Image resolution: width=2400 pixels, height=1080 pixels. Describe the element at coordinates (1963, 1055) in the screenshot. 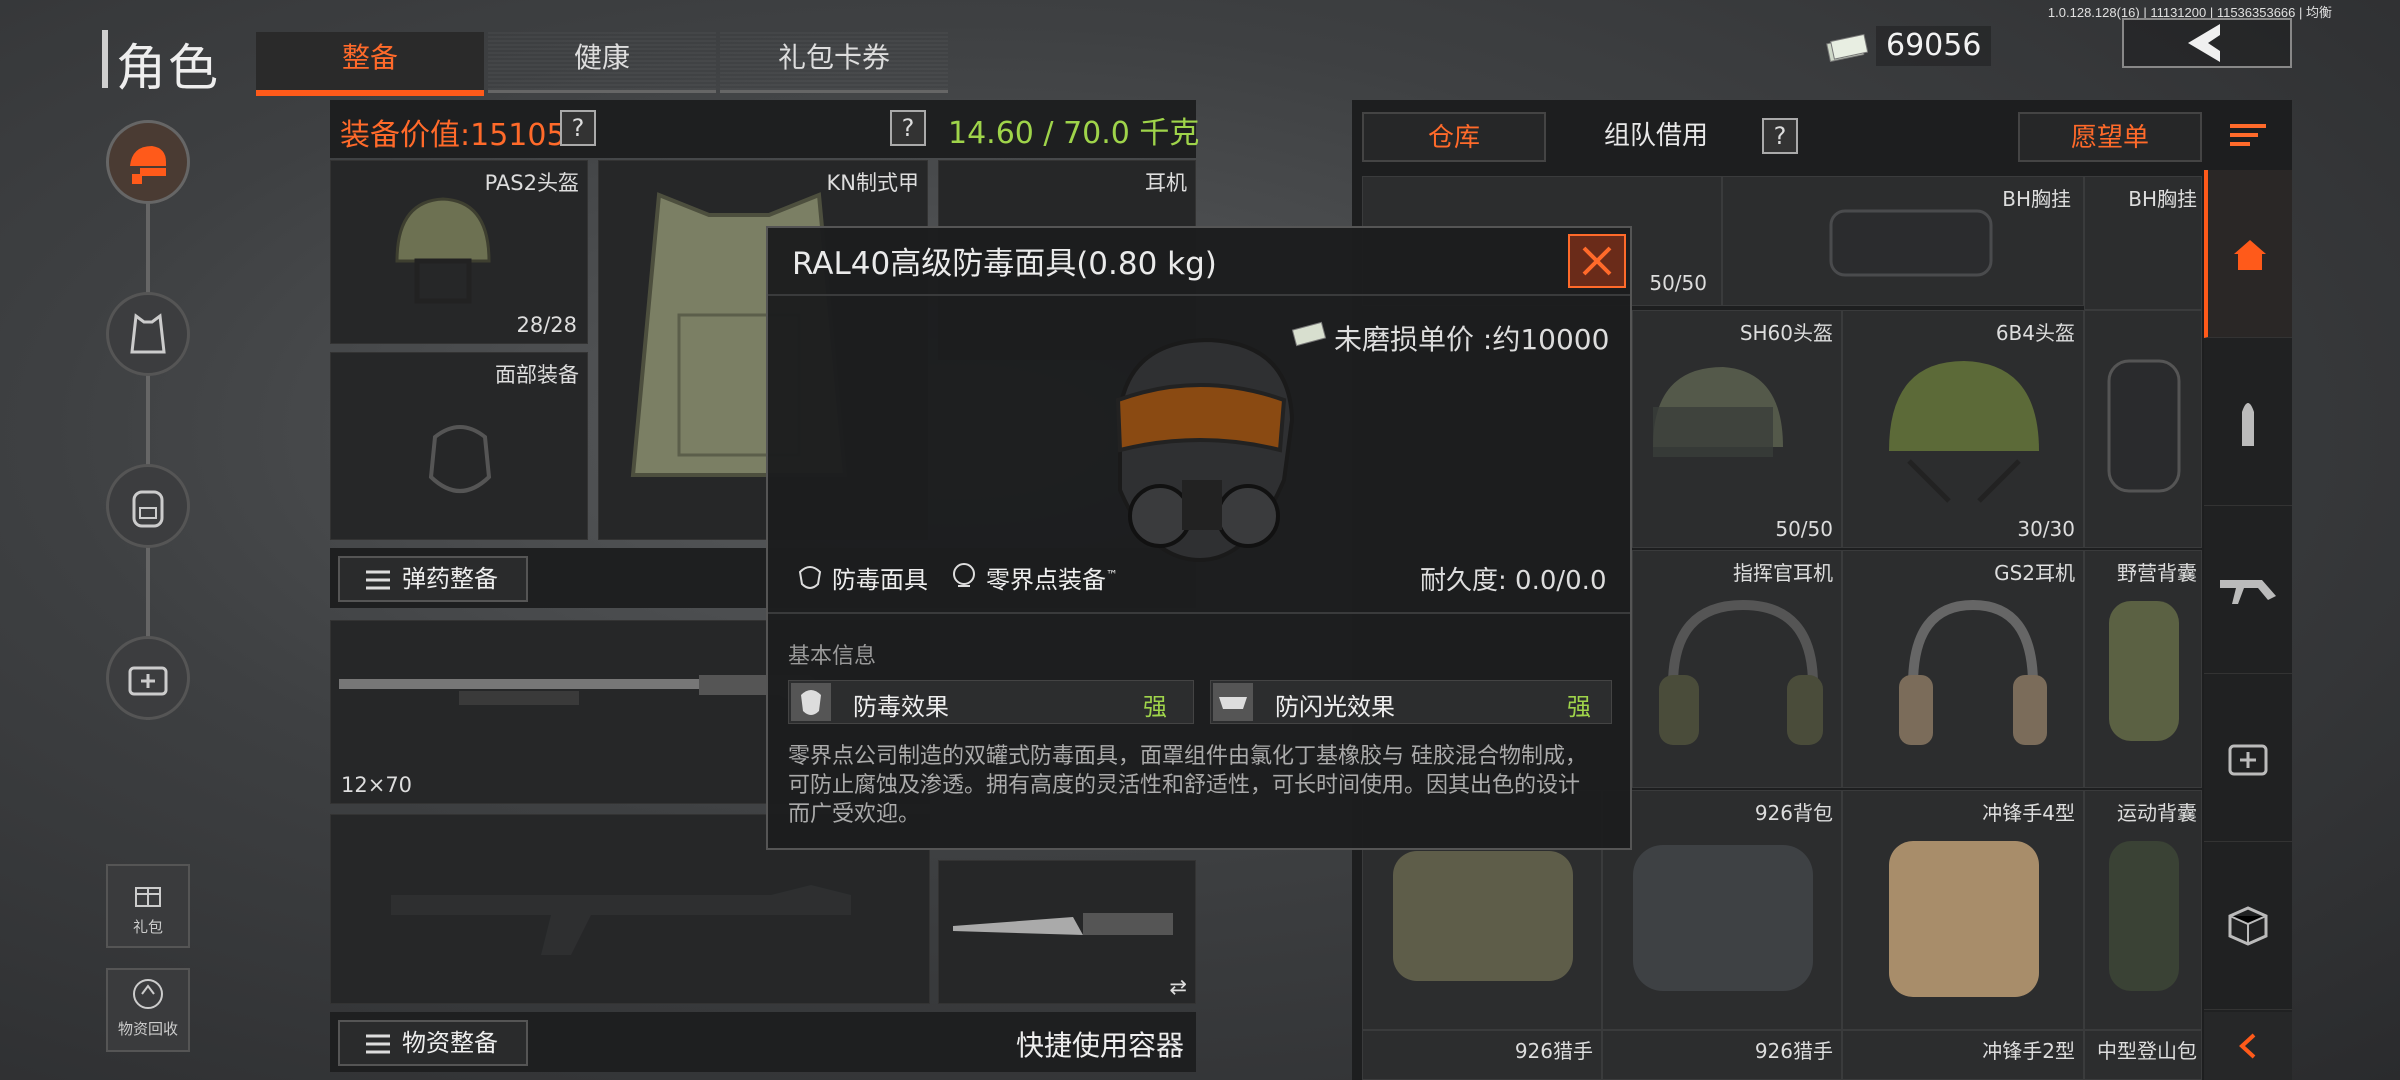

I see `warehouse-item: 冲锋手2型` at that location.